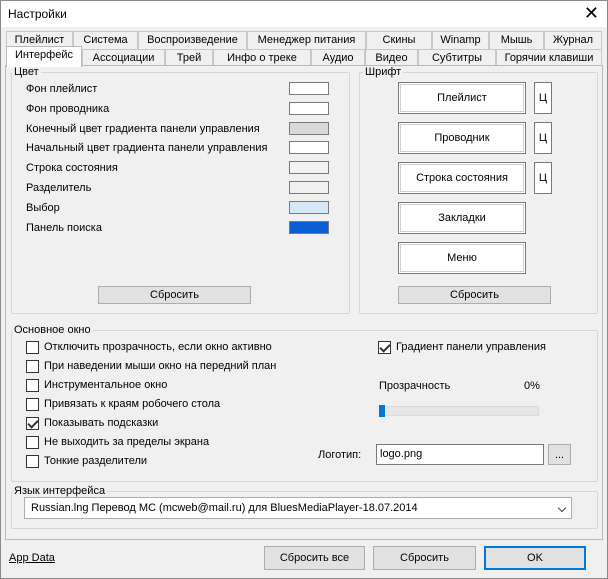 The width and height of the screenshot is (608, 579). What do you see at coordinates (68, 109) in the screenshot?
I see `color-label-explorer-bg: Фон проводника` at bounding box center [68, 109].